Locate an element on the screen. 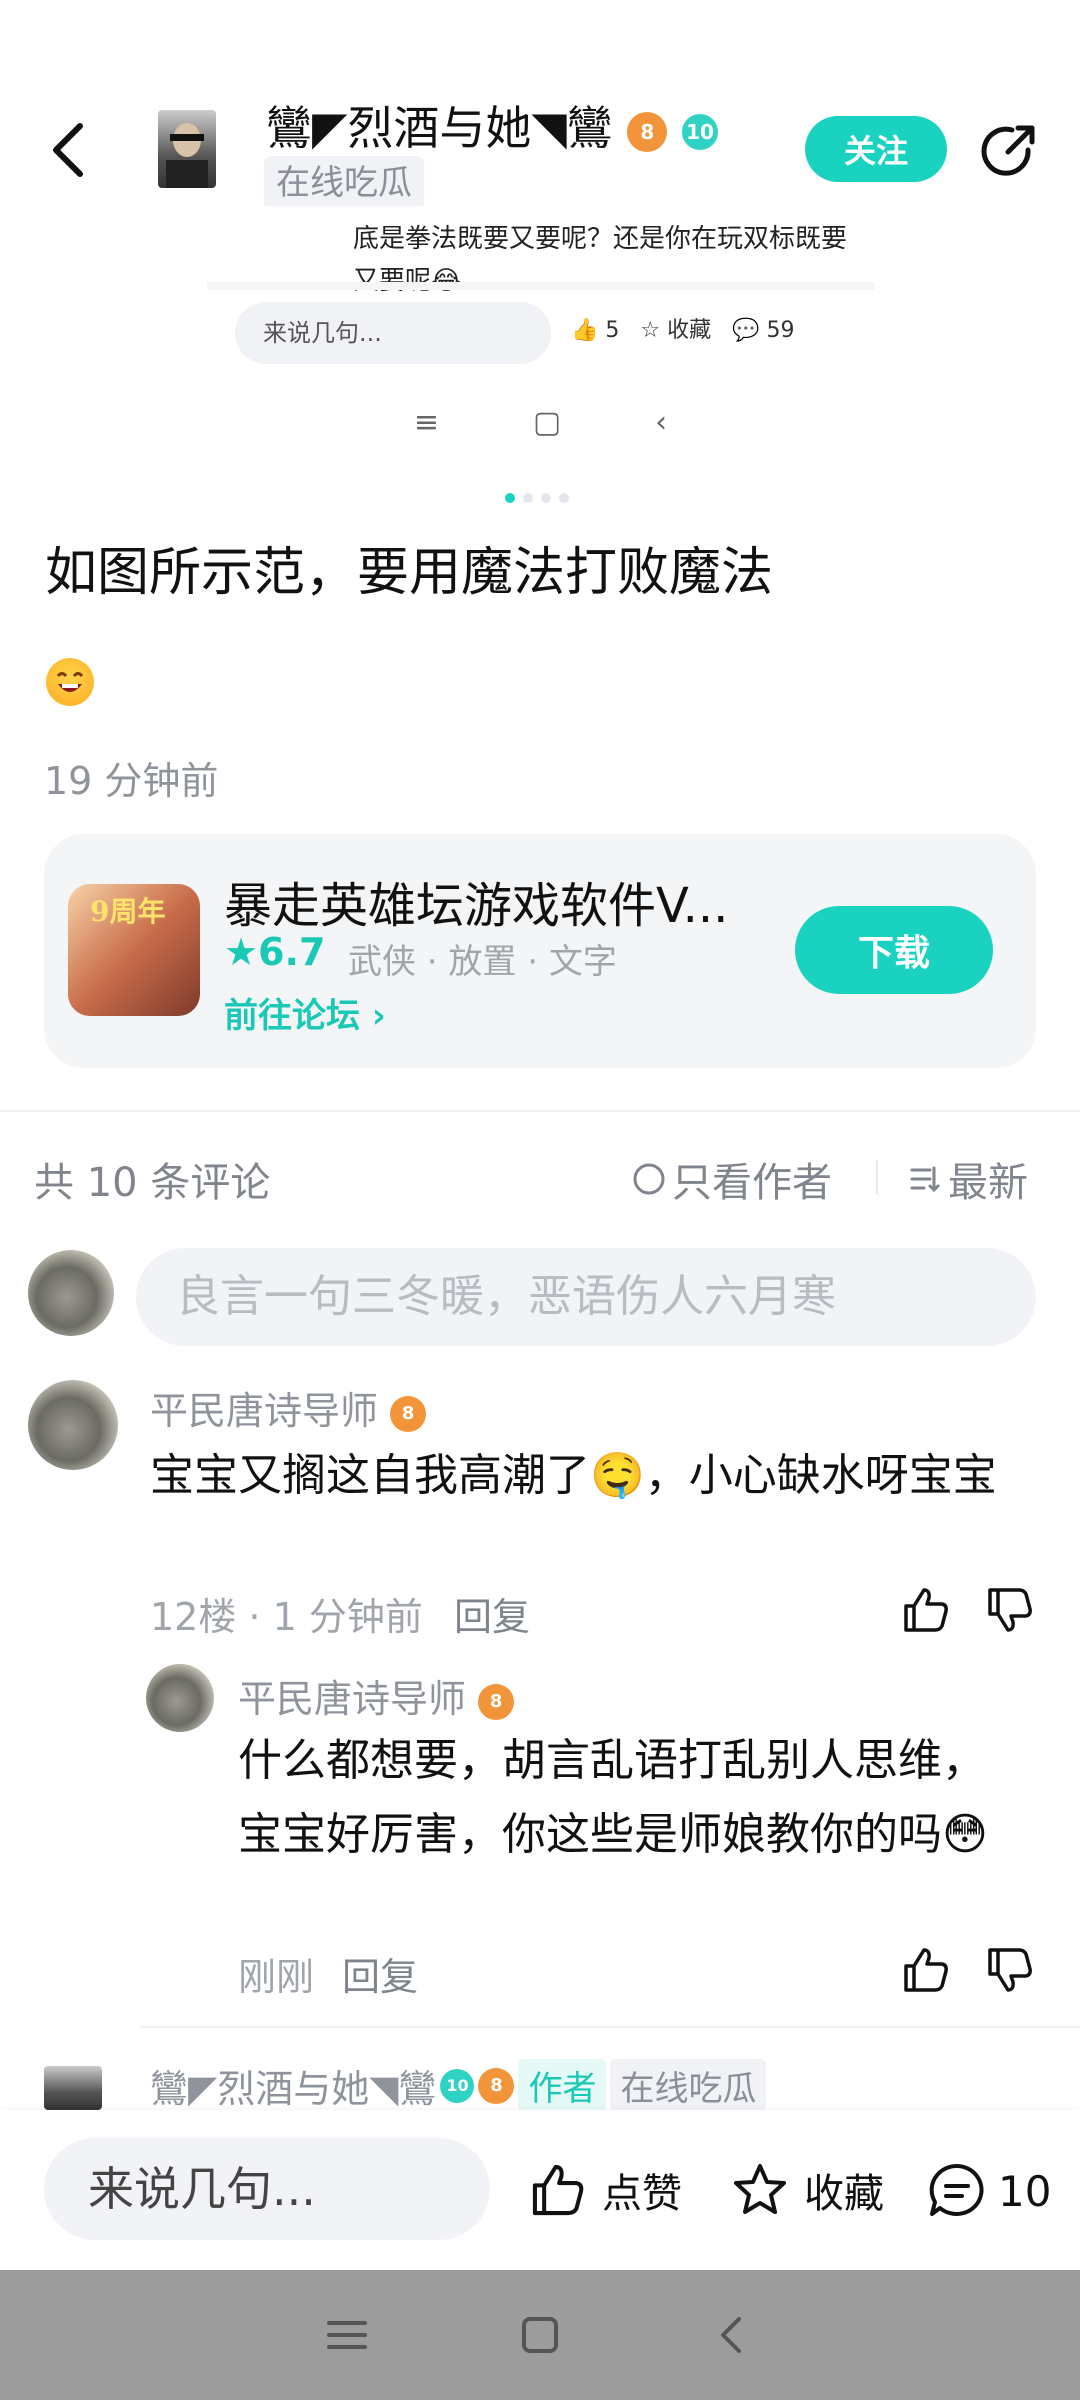 The height and width of the screenshot is (2400, 1080). image-crop-edge is located at coordinates (540, 286).